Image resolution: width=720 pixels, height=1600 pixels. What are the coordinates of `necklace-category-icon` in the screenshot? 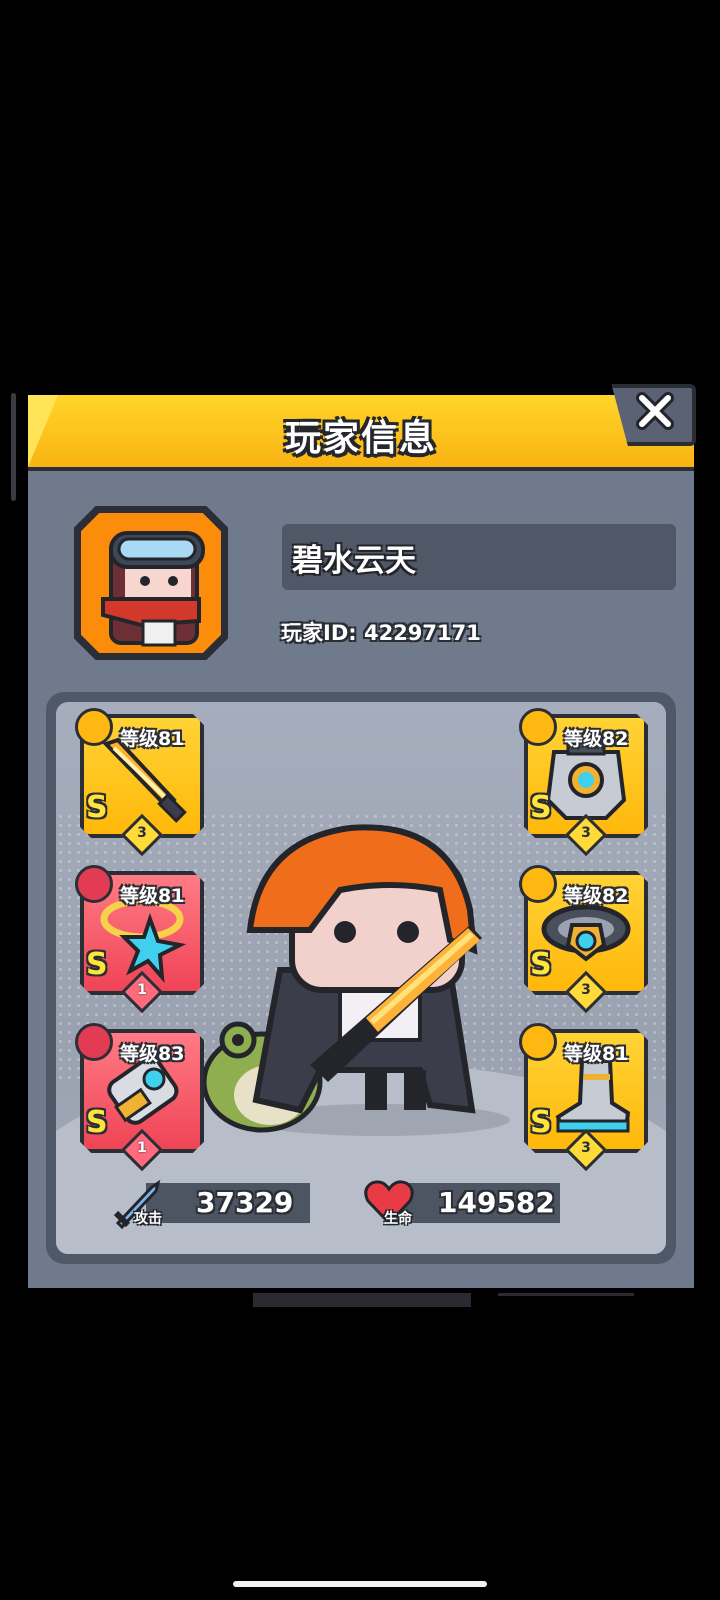 It's located at (94, 884).